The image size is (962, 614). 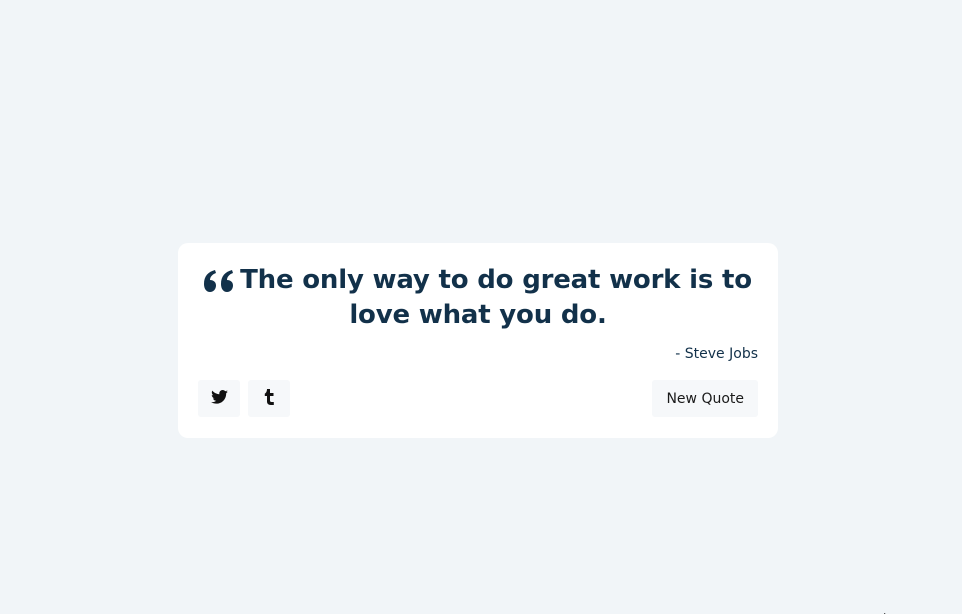 What do you see at coordinates (478, 398) in the screenshot?
I see `actions-bar: New Quote` at bounding box center [478, 398].